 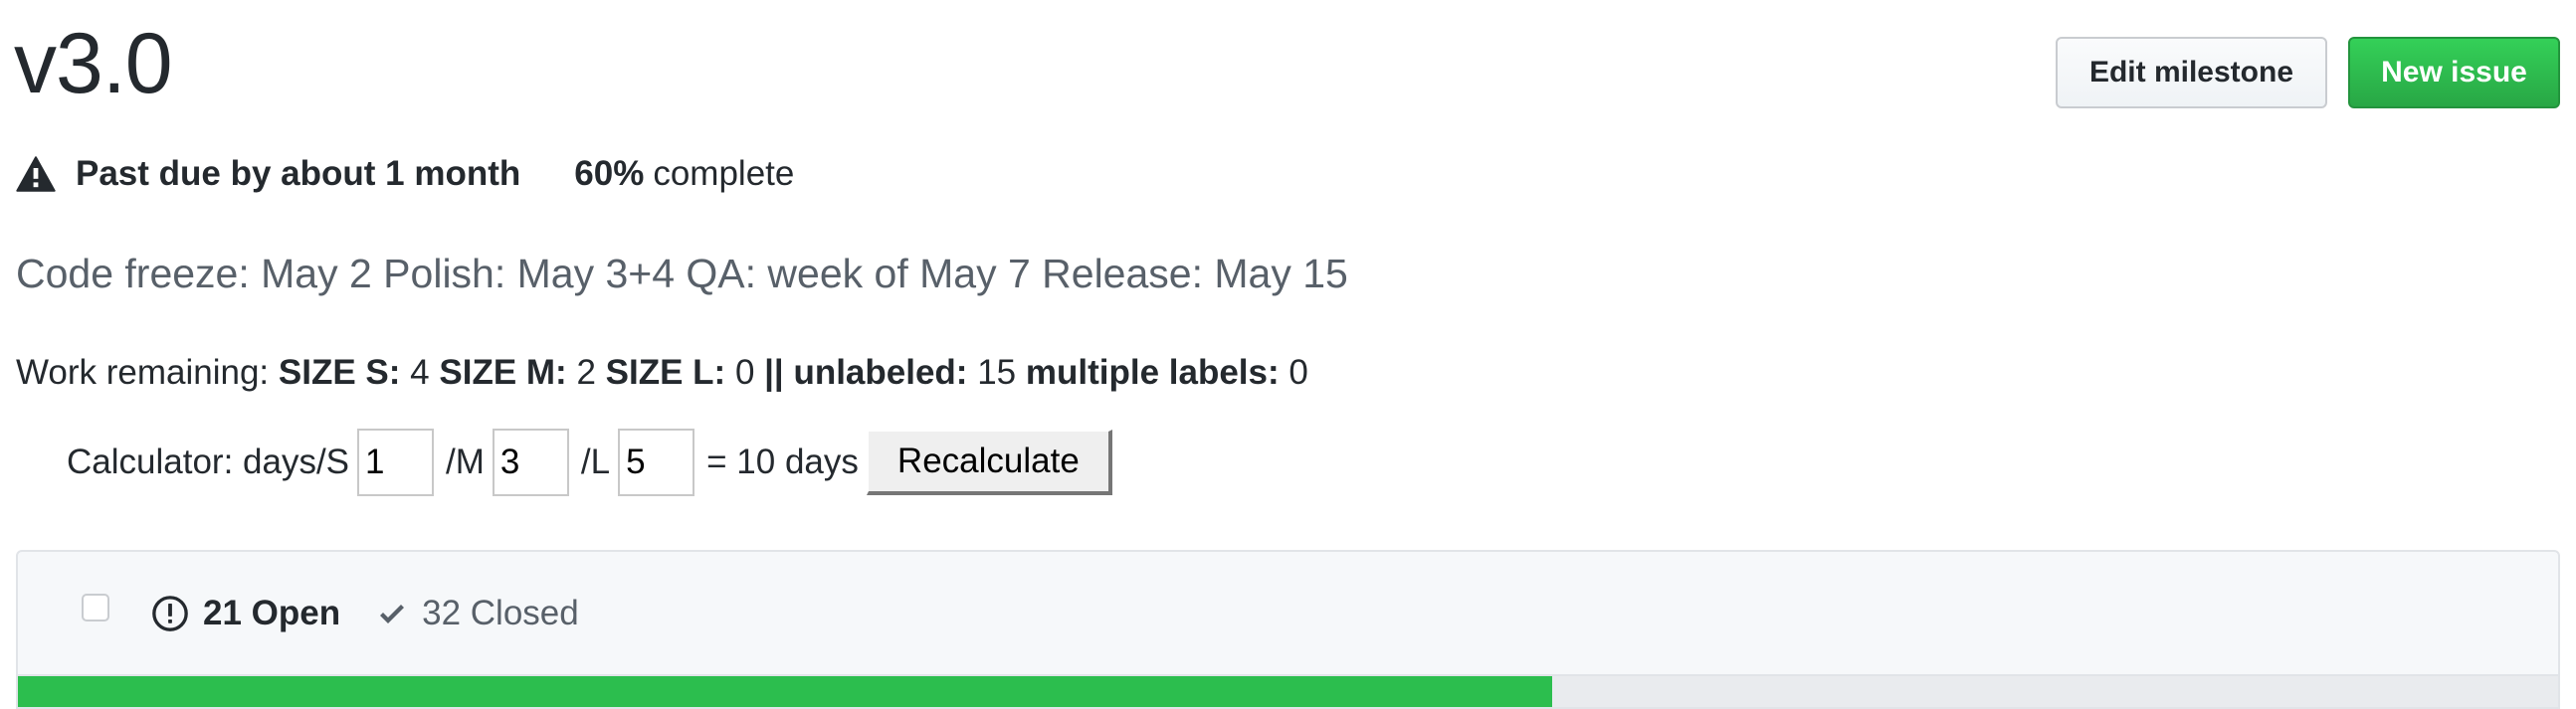 I want to click on calculator-result: = 10 days, so click(x=782, y=462).